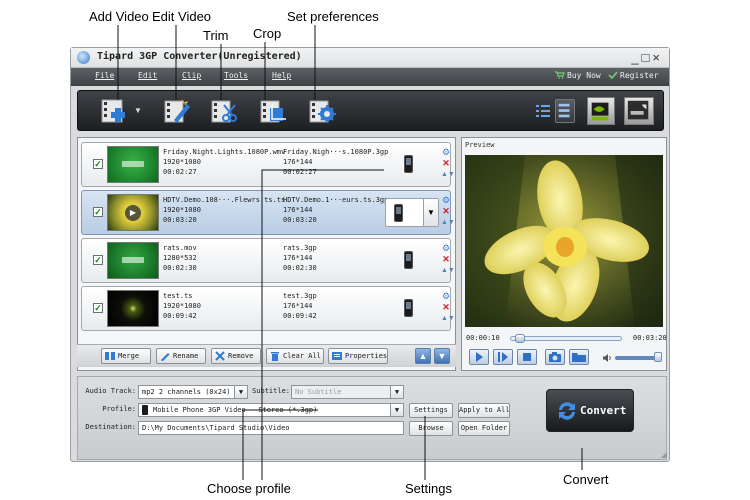 Image resolution: width=750 pixels, height=500 pixels. Describe the element at coordinates (647, 57) in the screenshot. I see `window-controls: _□×` at that location.